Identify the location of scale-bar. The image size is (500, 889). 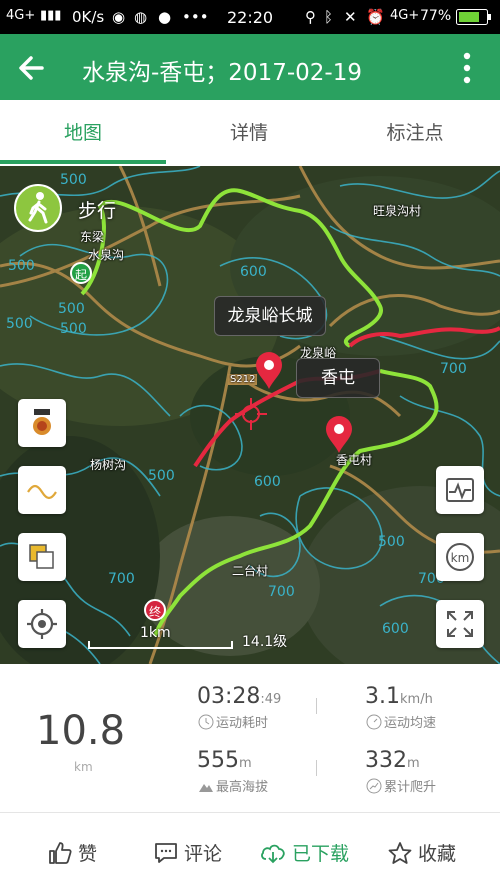
(160, 645).